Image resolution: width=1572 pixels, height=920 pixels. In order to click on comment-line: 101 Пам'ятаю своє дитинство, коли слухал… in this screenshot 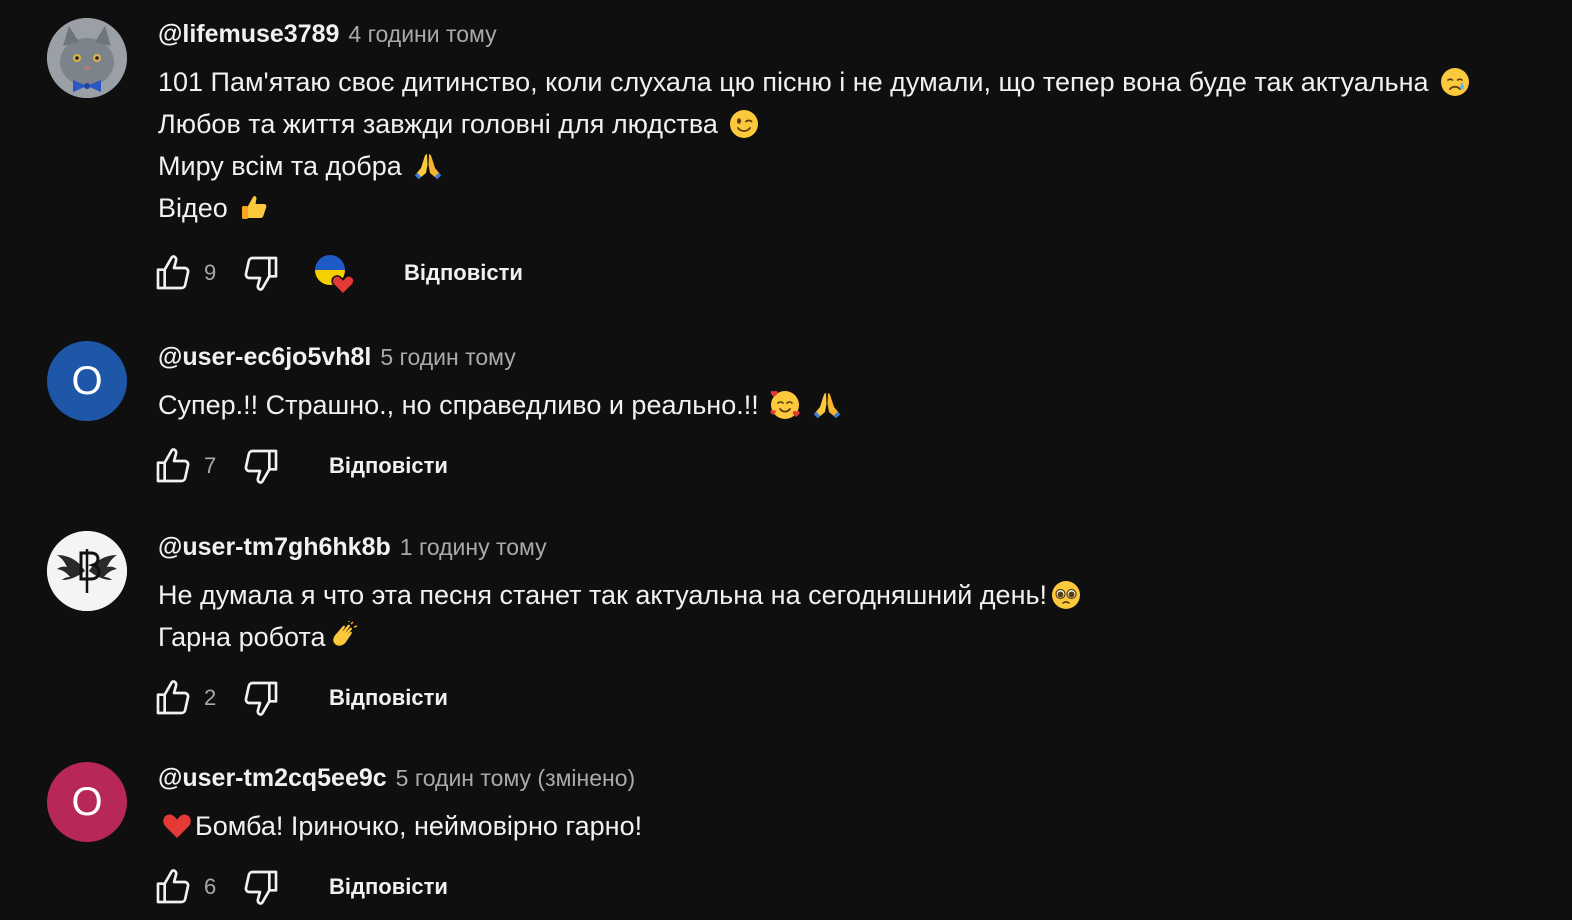, I will do `click(814, 82)`.